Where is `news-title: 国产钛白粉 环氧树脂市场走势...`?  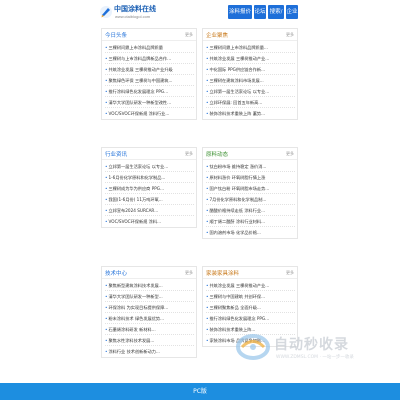 news-title: 国产钛白粉 环氧树脂市场走势... is located at coordinates (239, 188).